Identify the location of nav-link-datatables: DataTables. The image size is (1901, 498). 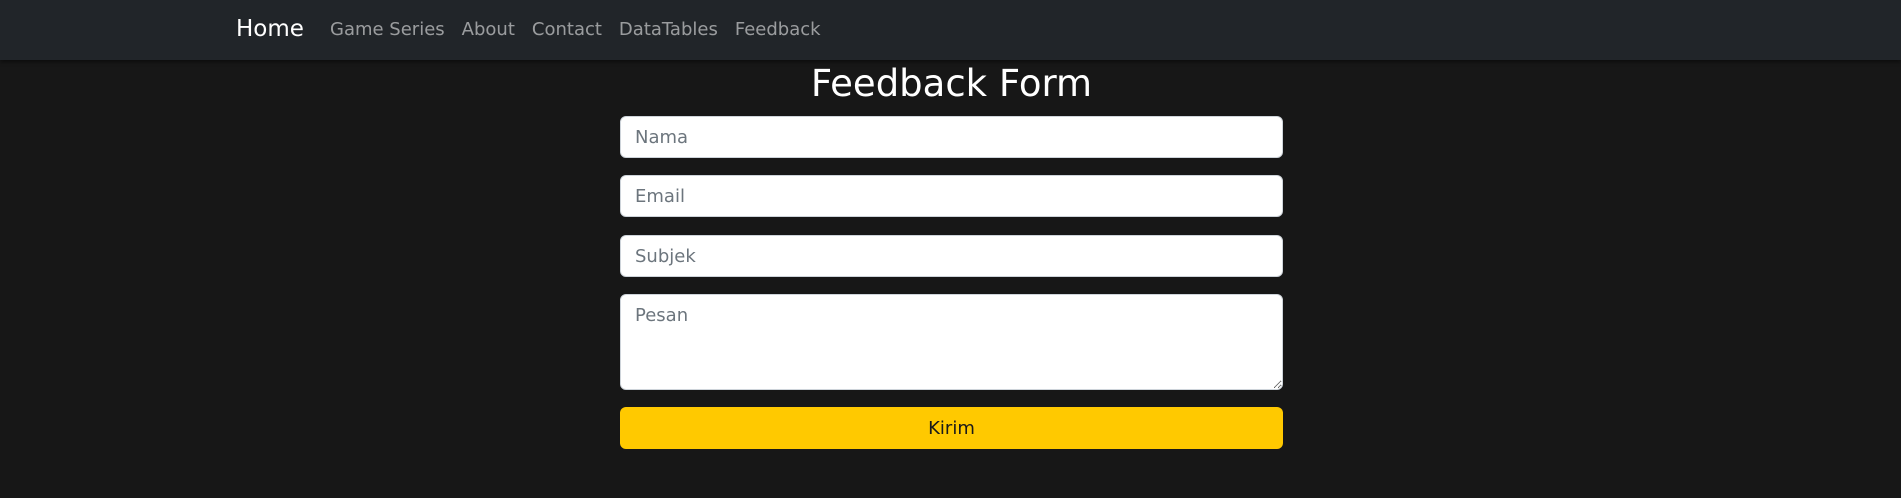
(668, 29).